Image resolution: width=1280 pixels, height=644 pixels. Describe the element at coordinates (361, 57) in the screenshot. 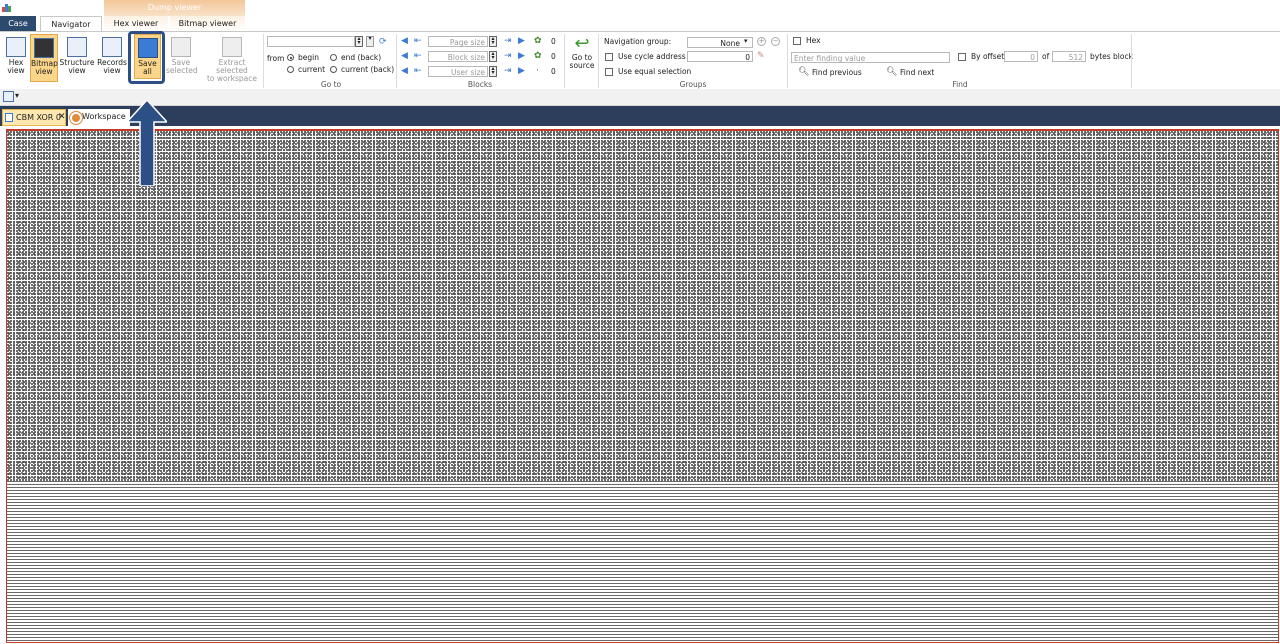

I see `radio-end-back-label: end (back)` at that location.